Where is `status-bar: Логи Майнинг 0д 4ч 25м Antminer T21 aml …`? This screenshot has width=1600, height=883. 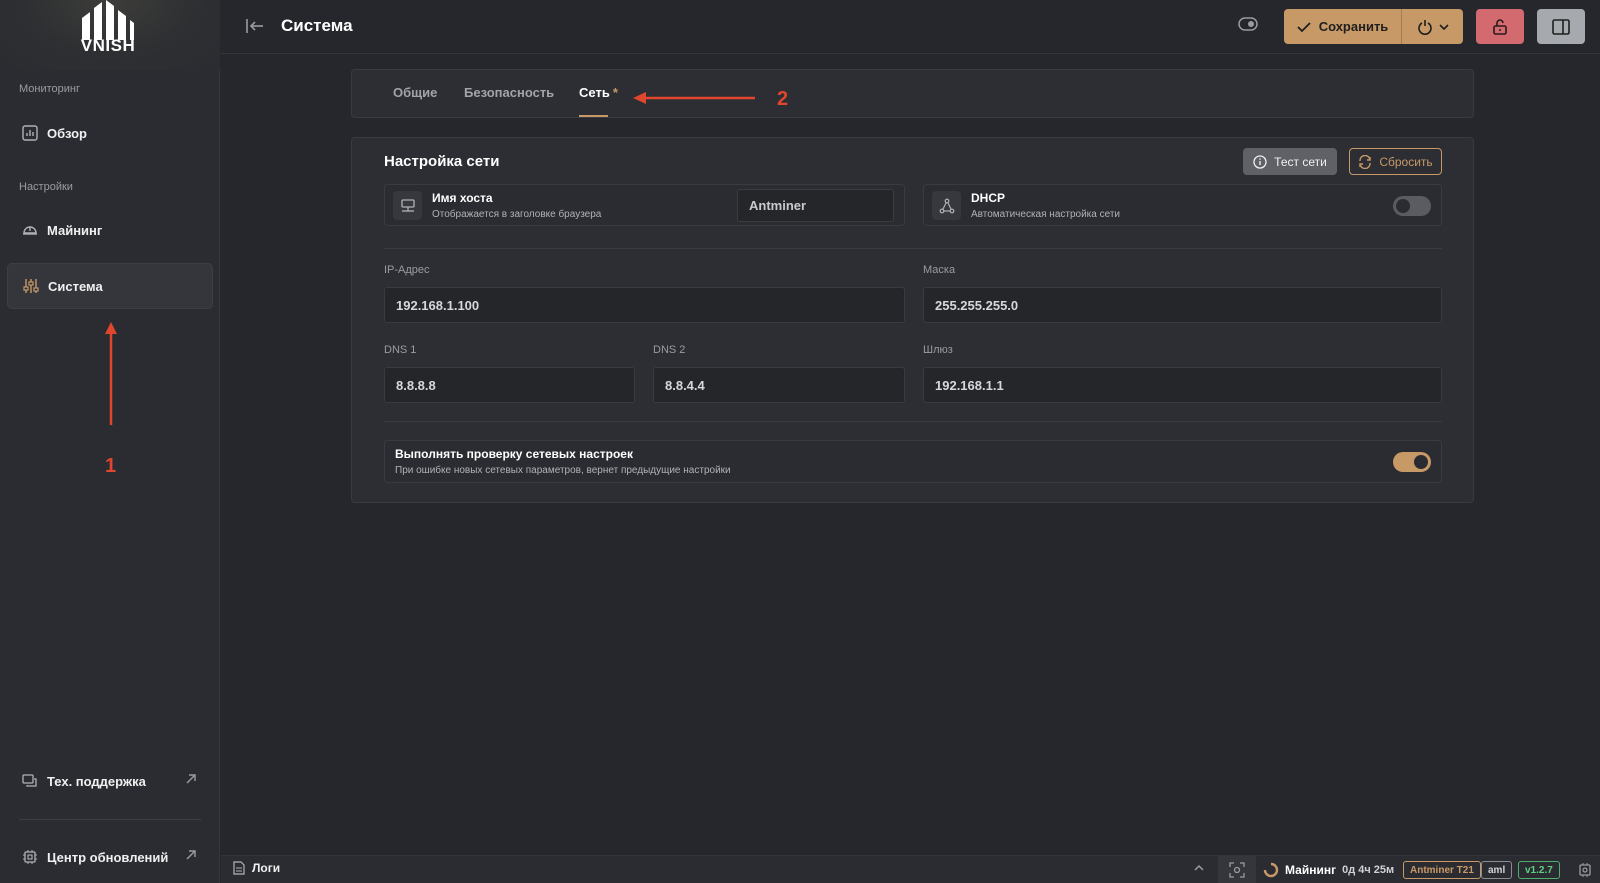 status-bar: Логи Майнинг 0д 4ч 25м Antminer T21 aml … is located at coordinates (910, 869).